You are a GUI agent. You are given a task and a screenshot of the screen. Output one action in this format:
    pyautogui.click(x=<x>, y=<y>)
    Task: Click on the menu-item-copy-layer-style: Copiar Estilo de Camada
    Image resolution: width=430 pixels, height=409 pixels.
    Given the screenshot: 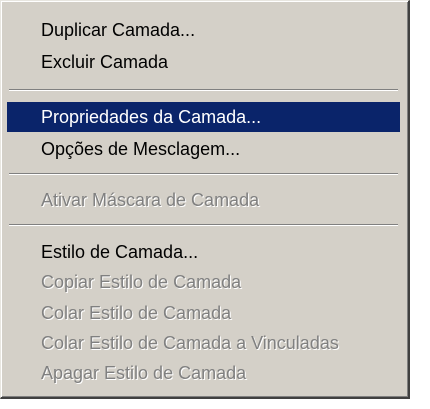 What is the action you would take?
    pyautogui.click(x=141, y=282)
    